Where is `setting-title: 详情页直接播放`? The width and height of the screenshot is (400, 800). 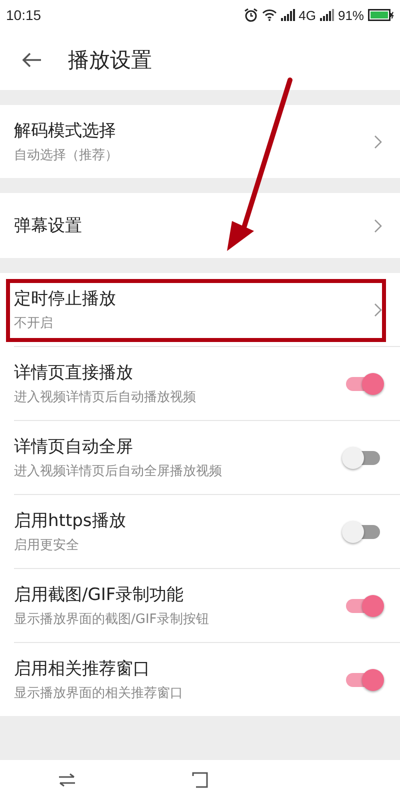
setting-title: 详情页直接播放 is located at coordinates (74, 373).